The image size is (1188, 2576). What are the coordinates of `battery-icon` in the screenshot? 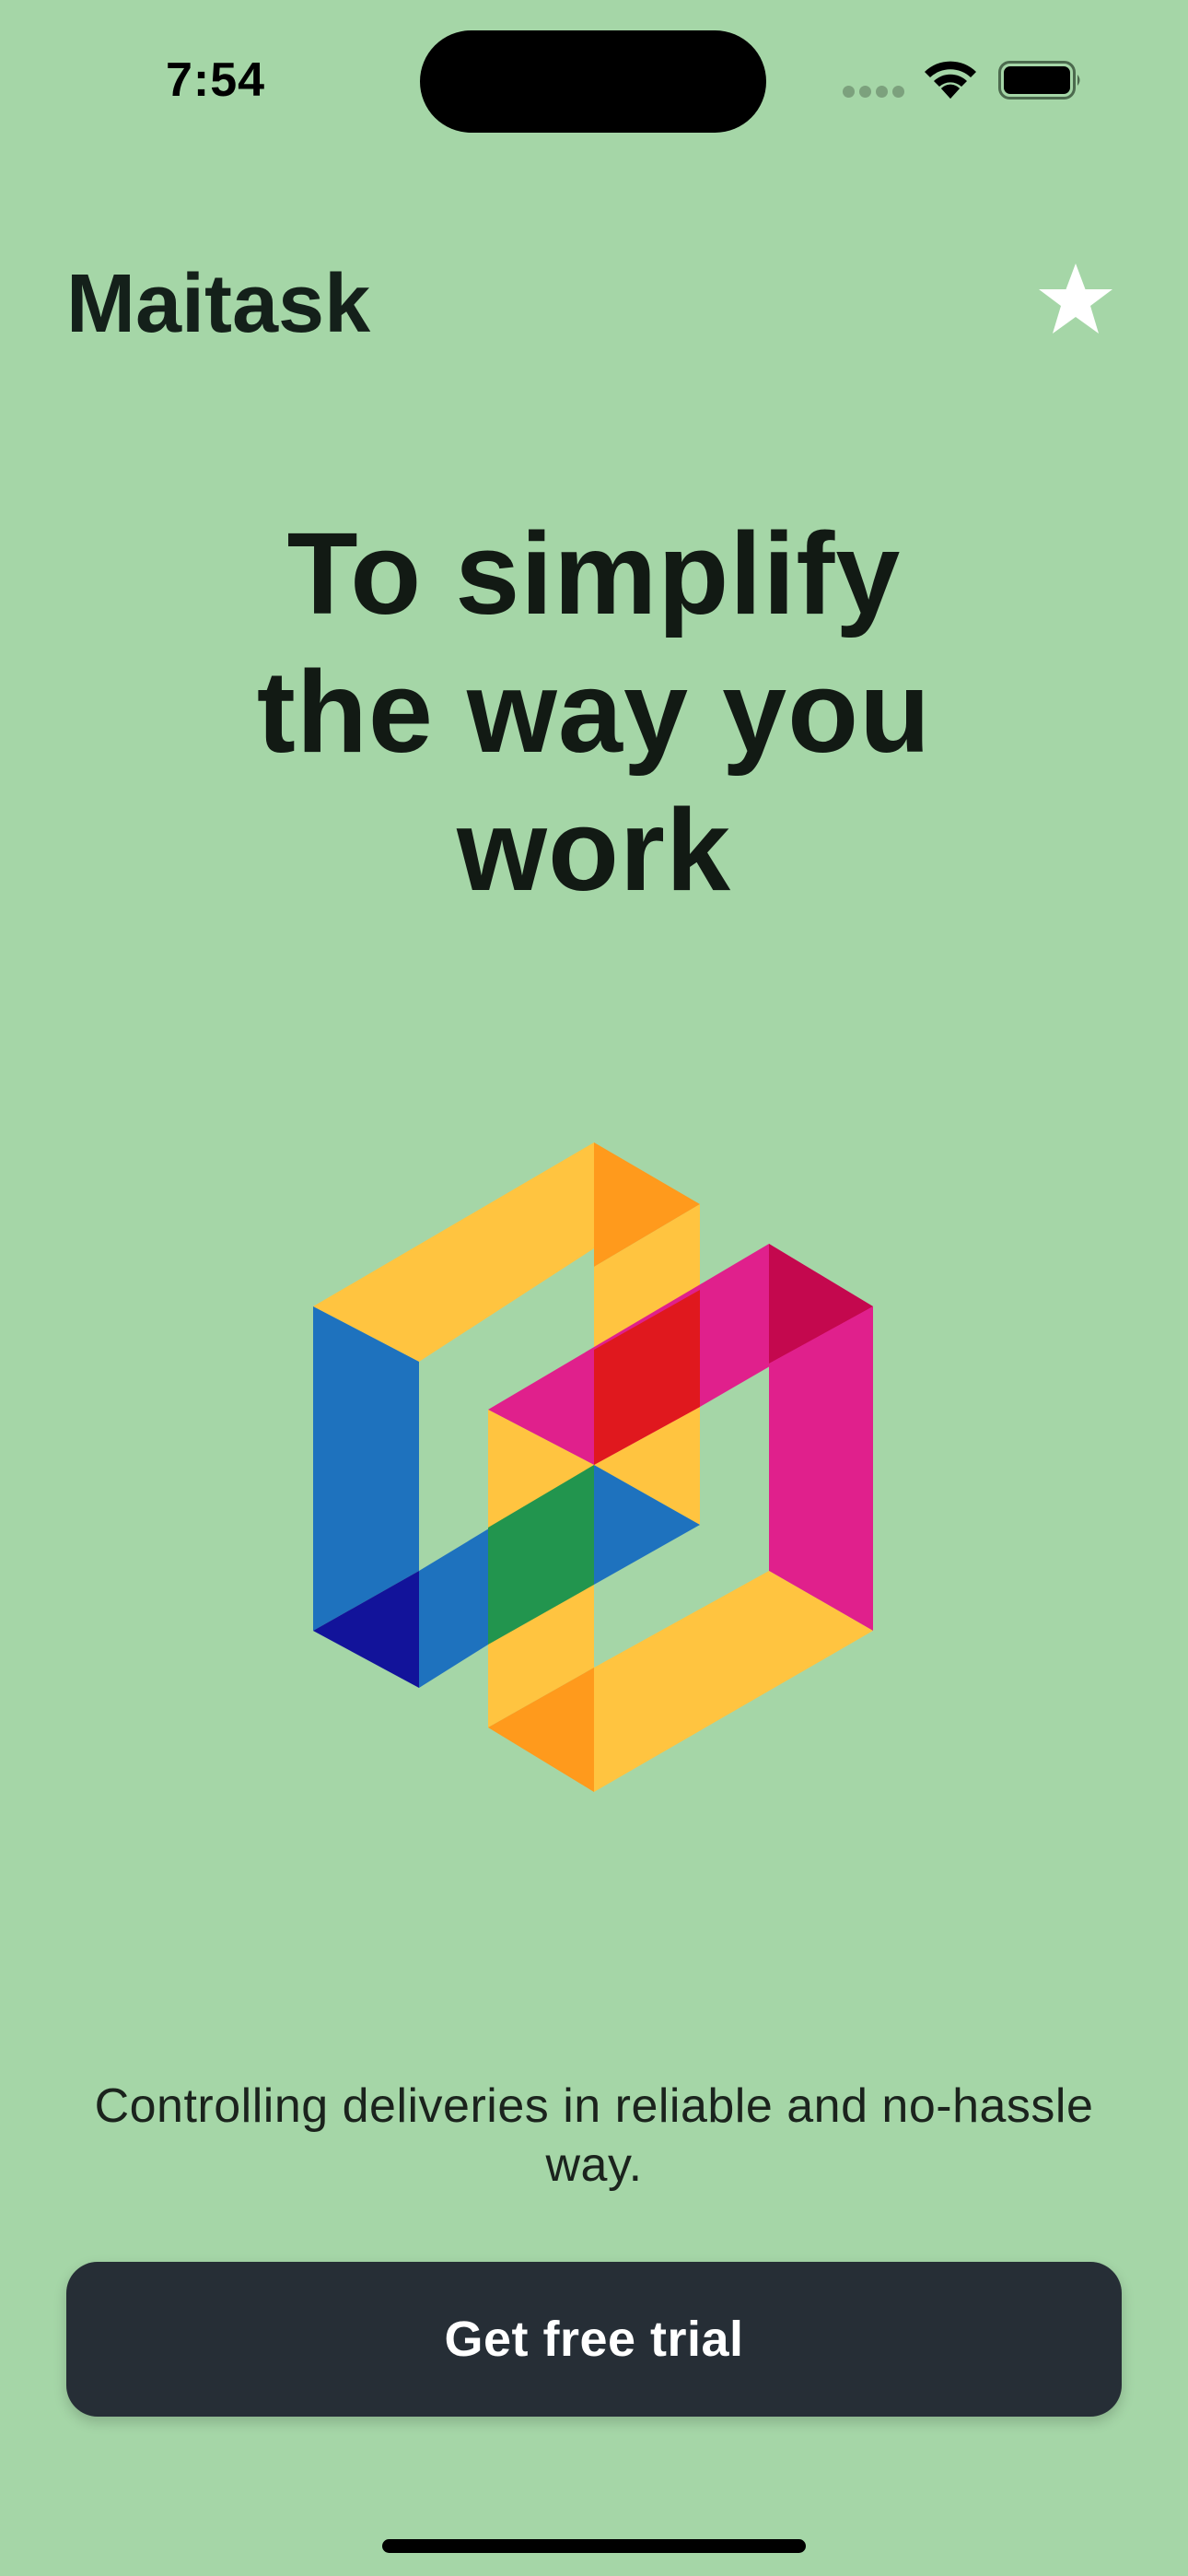 It's located at (1039, 80).